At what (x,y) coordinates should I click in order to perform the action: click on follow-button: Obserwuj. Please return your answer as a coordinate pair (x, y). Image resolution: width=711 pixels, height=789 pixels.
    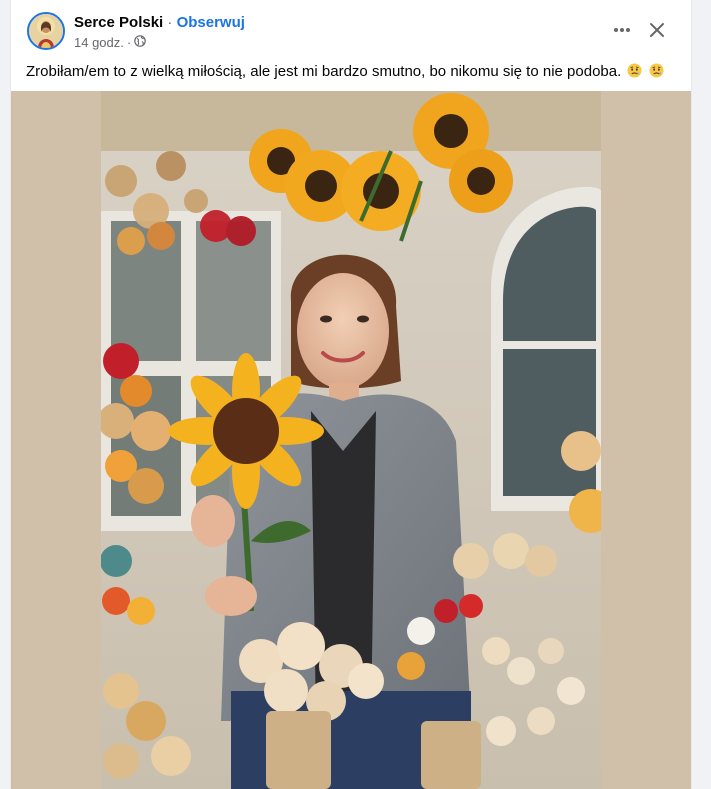
    Looking at the image, I should click on (211, 22).